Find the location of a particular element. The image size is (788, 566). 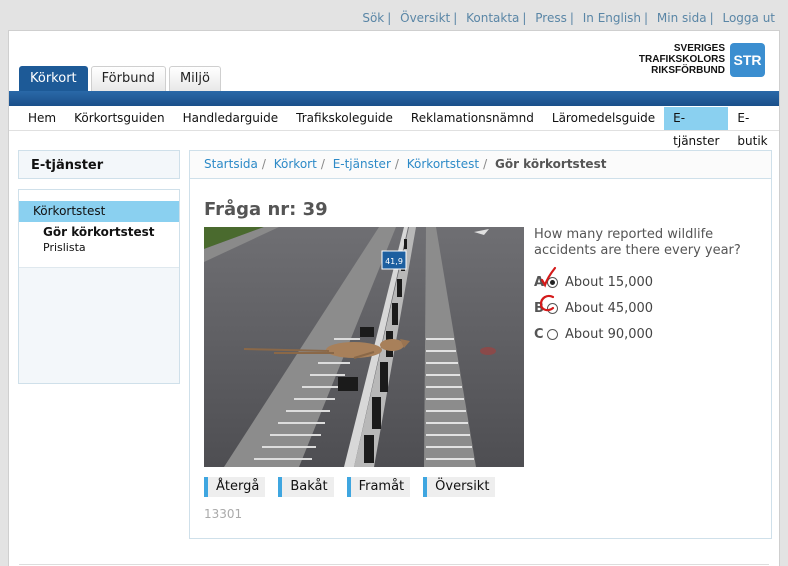

toplink-english: In English is located at coordinates (612, 18).